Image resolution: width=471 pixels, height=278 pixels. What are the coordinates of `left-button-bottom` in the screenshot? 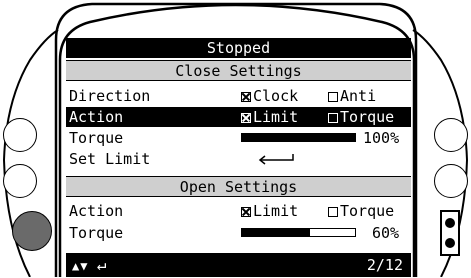 It's located at (32, 231).